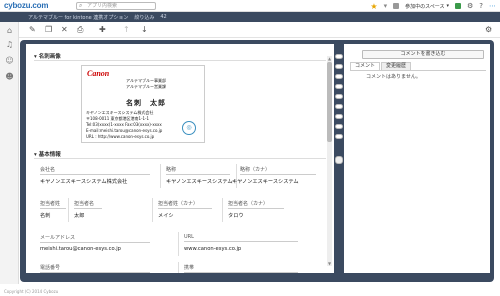  What do you see at coordinates (166, 216) in the screenshot?
I see `last-name-kana-value: メイシ` at bounding box center [166, 216].